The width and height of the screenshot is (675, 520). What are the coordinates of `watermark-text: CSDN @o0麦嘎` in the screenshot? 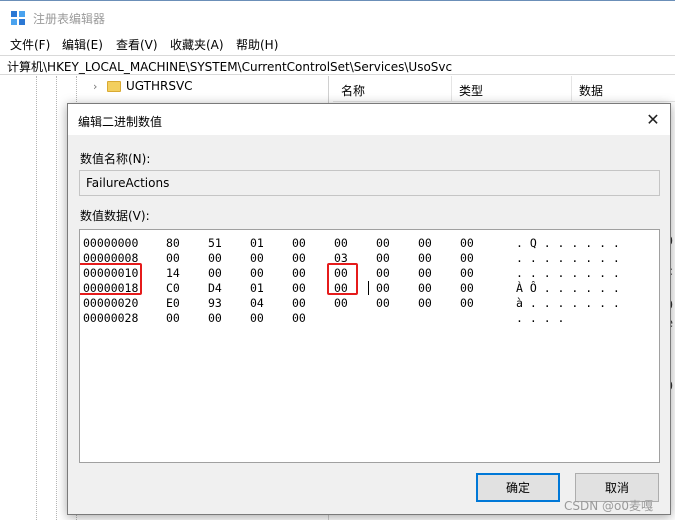 It's located at (609, 506).